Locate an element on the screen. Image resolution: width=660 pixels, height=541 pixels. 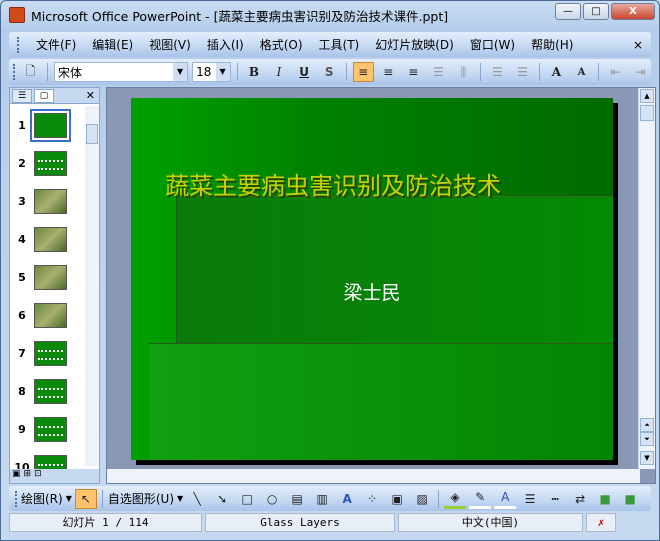
new-document-icon: 🗋 is located at coordinates (30, 72).